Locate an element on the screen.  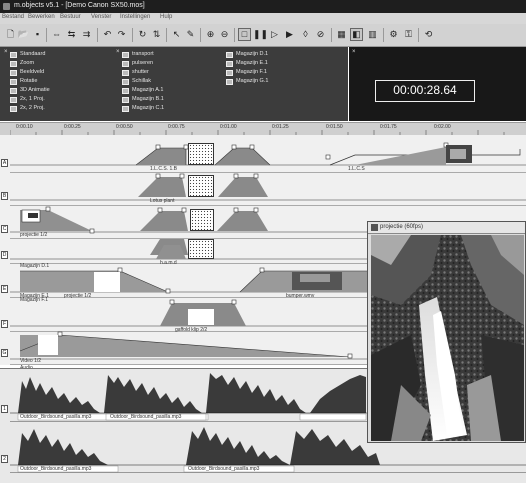
sync-icon: ⇅ is located at coordinates (156, 34).